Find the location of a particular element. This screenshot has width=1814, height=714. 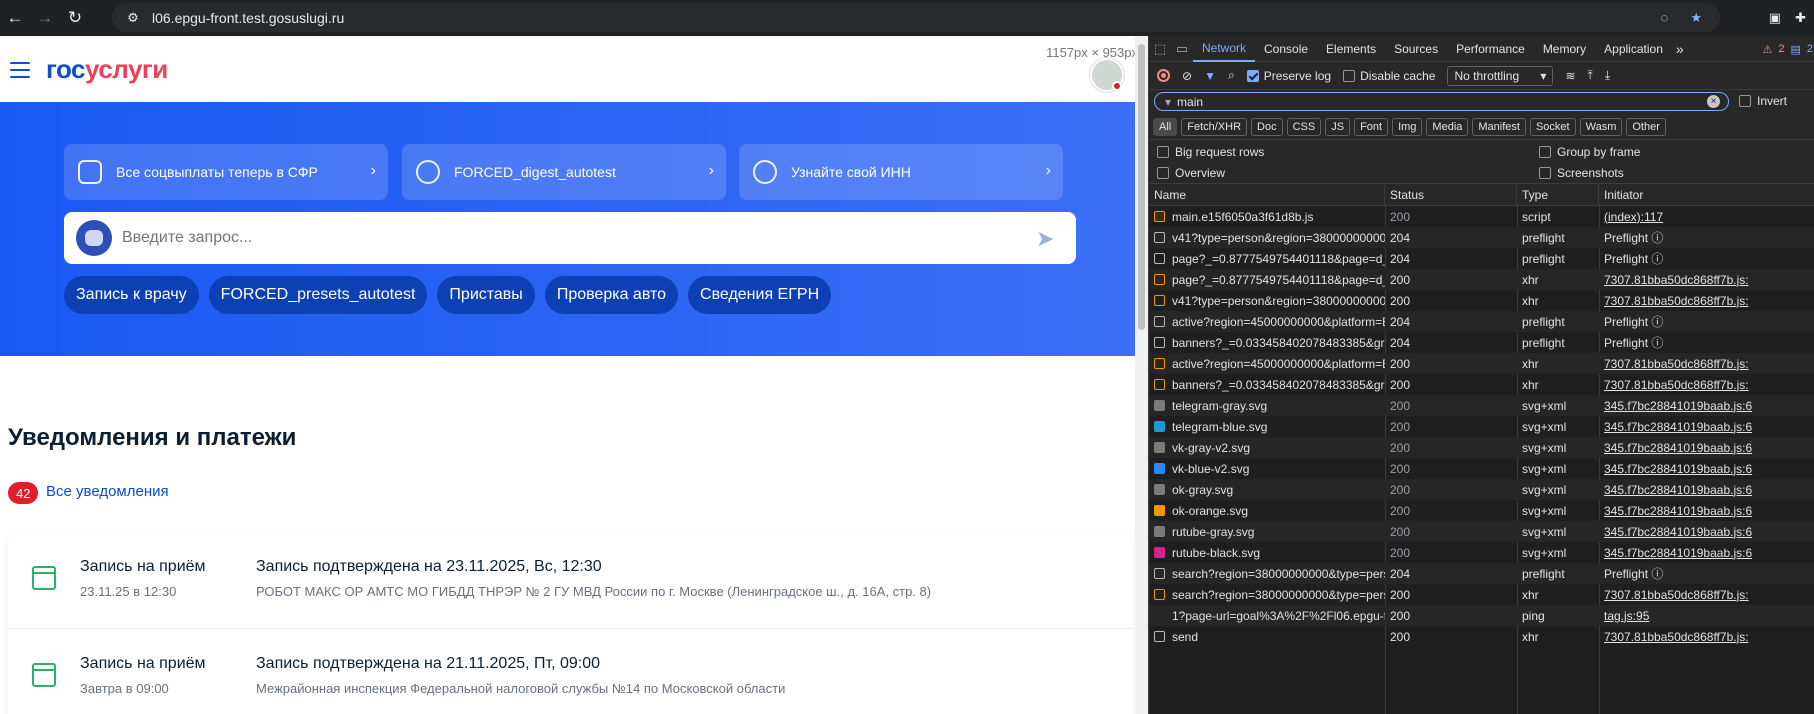

chip-egrn: Сведения ЕГРН is located at coordinates (760, 295).